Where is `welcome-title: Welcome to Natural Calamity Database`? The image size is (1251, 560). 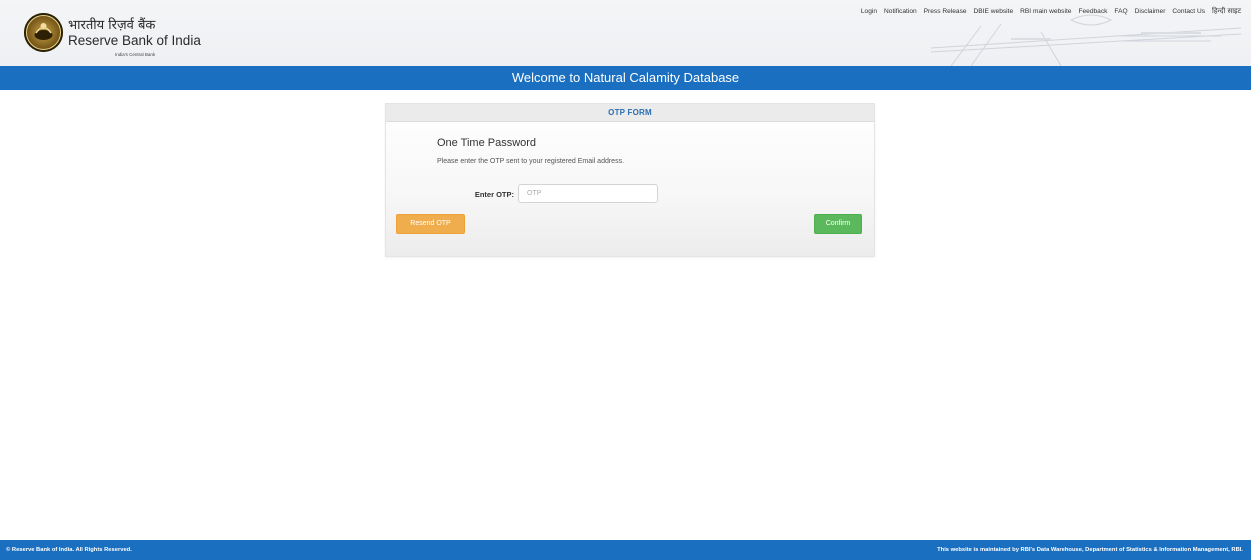 welcome-title: Welcome to Natural Calamity Database is located at coordinates (625, 77).